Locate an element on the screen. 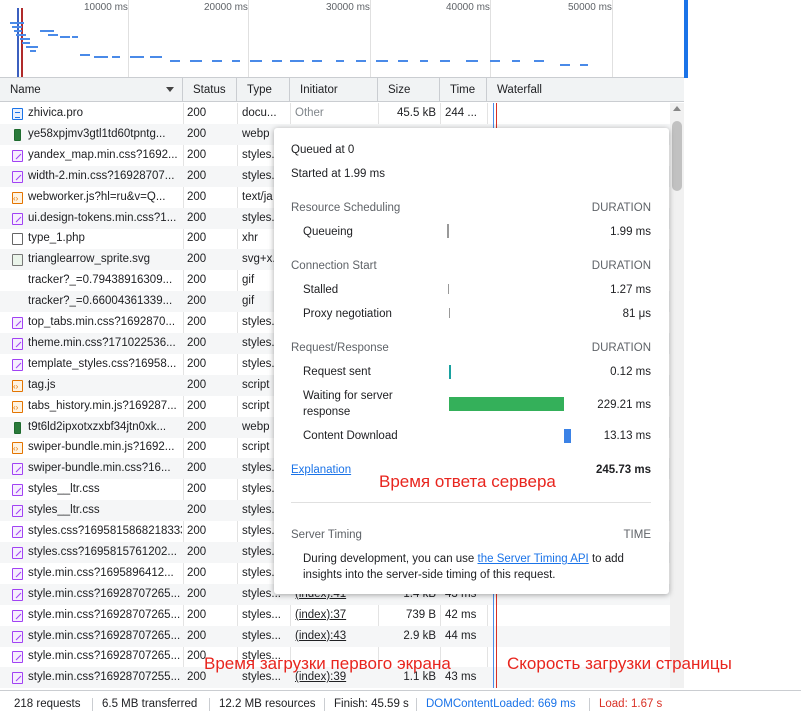 This screenshot has height=717, width=801. hint-text: During development, you can use is located at coordinates (390, 559).